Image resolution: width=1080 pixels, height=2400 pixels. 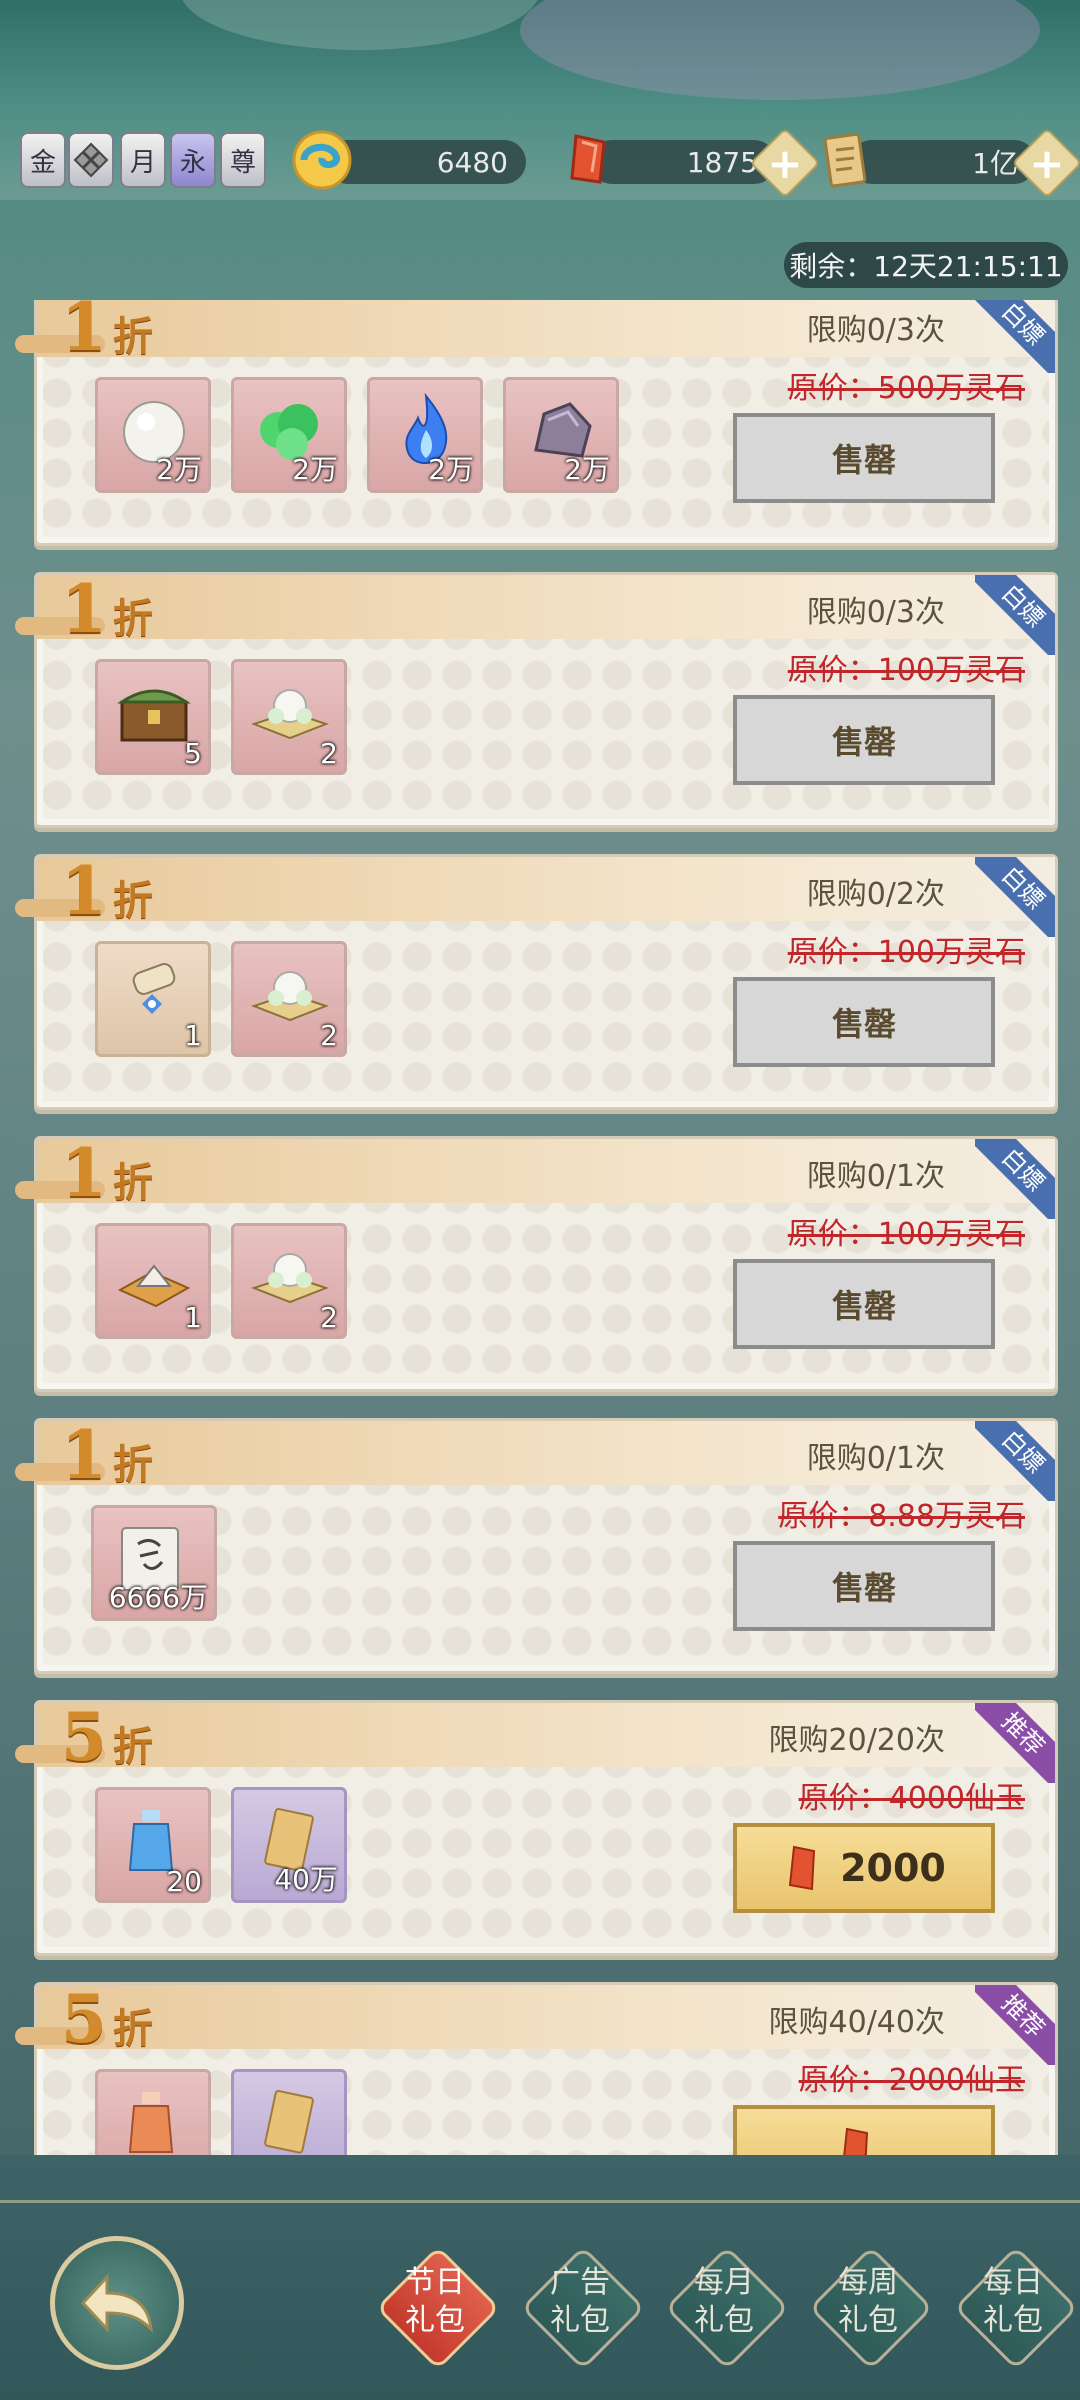 What do you see at coordinates (153, 1845) in the screenshot?
I see `reward-item: 20` at bounding box center [153, 1845].